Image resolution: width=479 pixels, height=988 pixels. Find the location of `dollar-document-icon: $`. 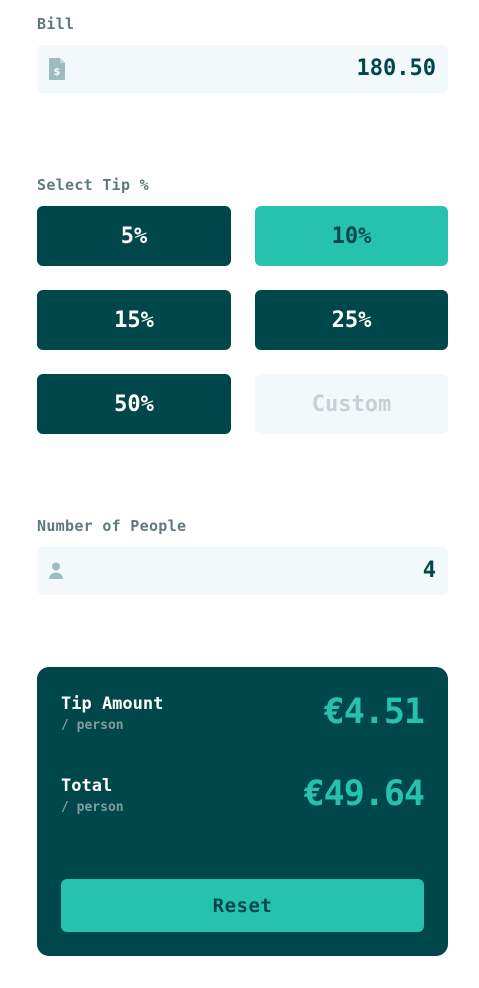

dollar-document-icon: $ is located at coordinates (57, 69).